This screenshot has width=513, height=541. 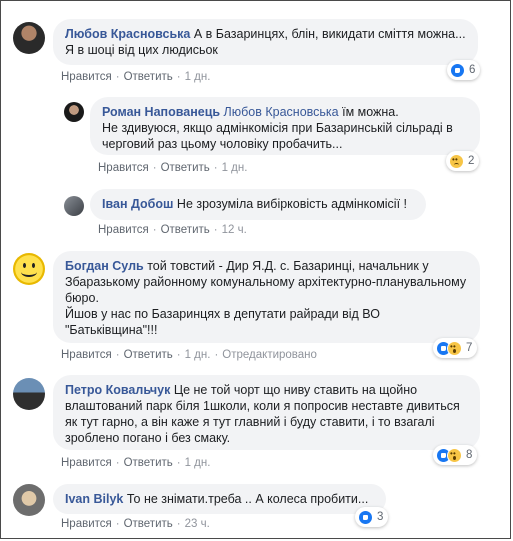 What do you see at coordinates (292, 204) in the screenshot?
I see `comment-text: Не зрозуміла вибірковість адмінкомісії !` at bounding box center [292, 204].